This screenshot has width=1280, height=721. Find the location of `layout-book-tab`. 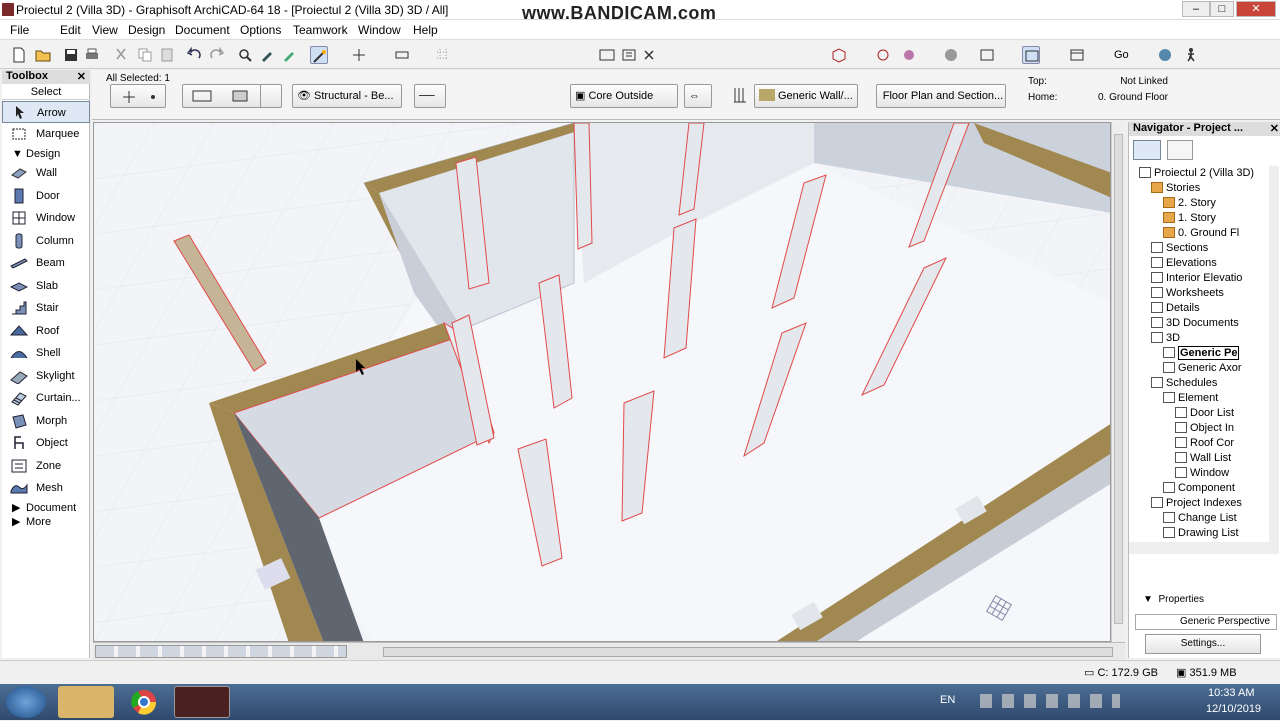

layout-book-tab is located at coordinates (1210, 150).